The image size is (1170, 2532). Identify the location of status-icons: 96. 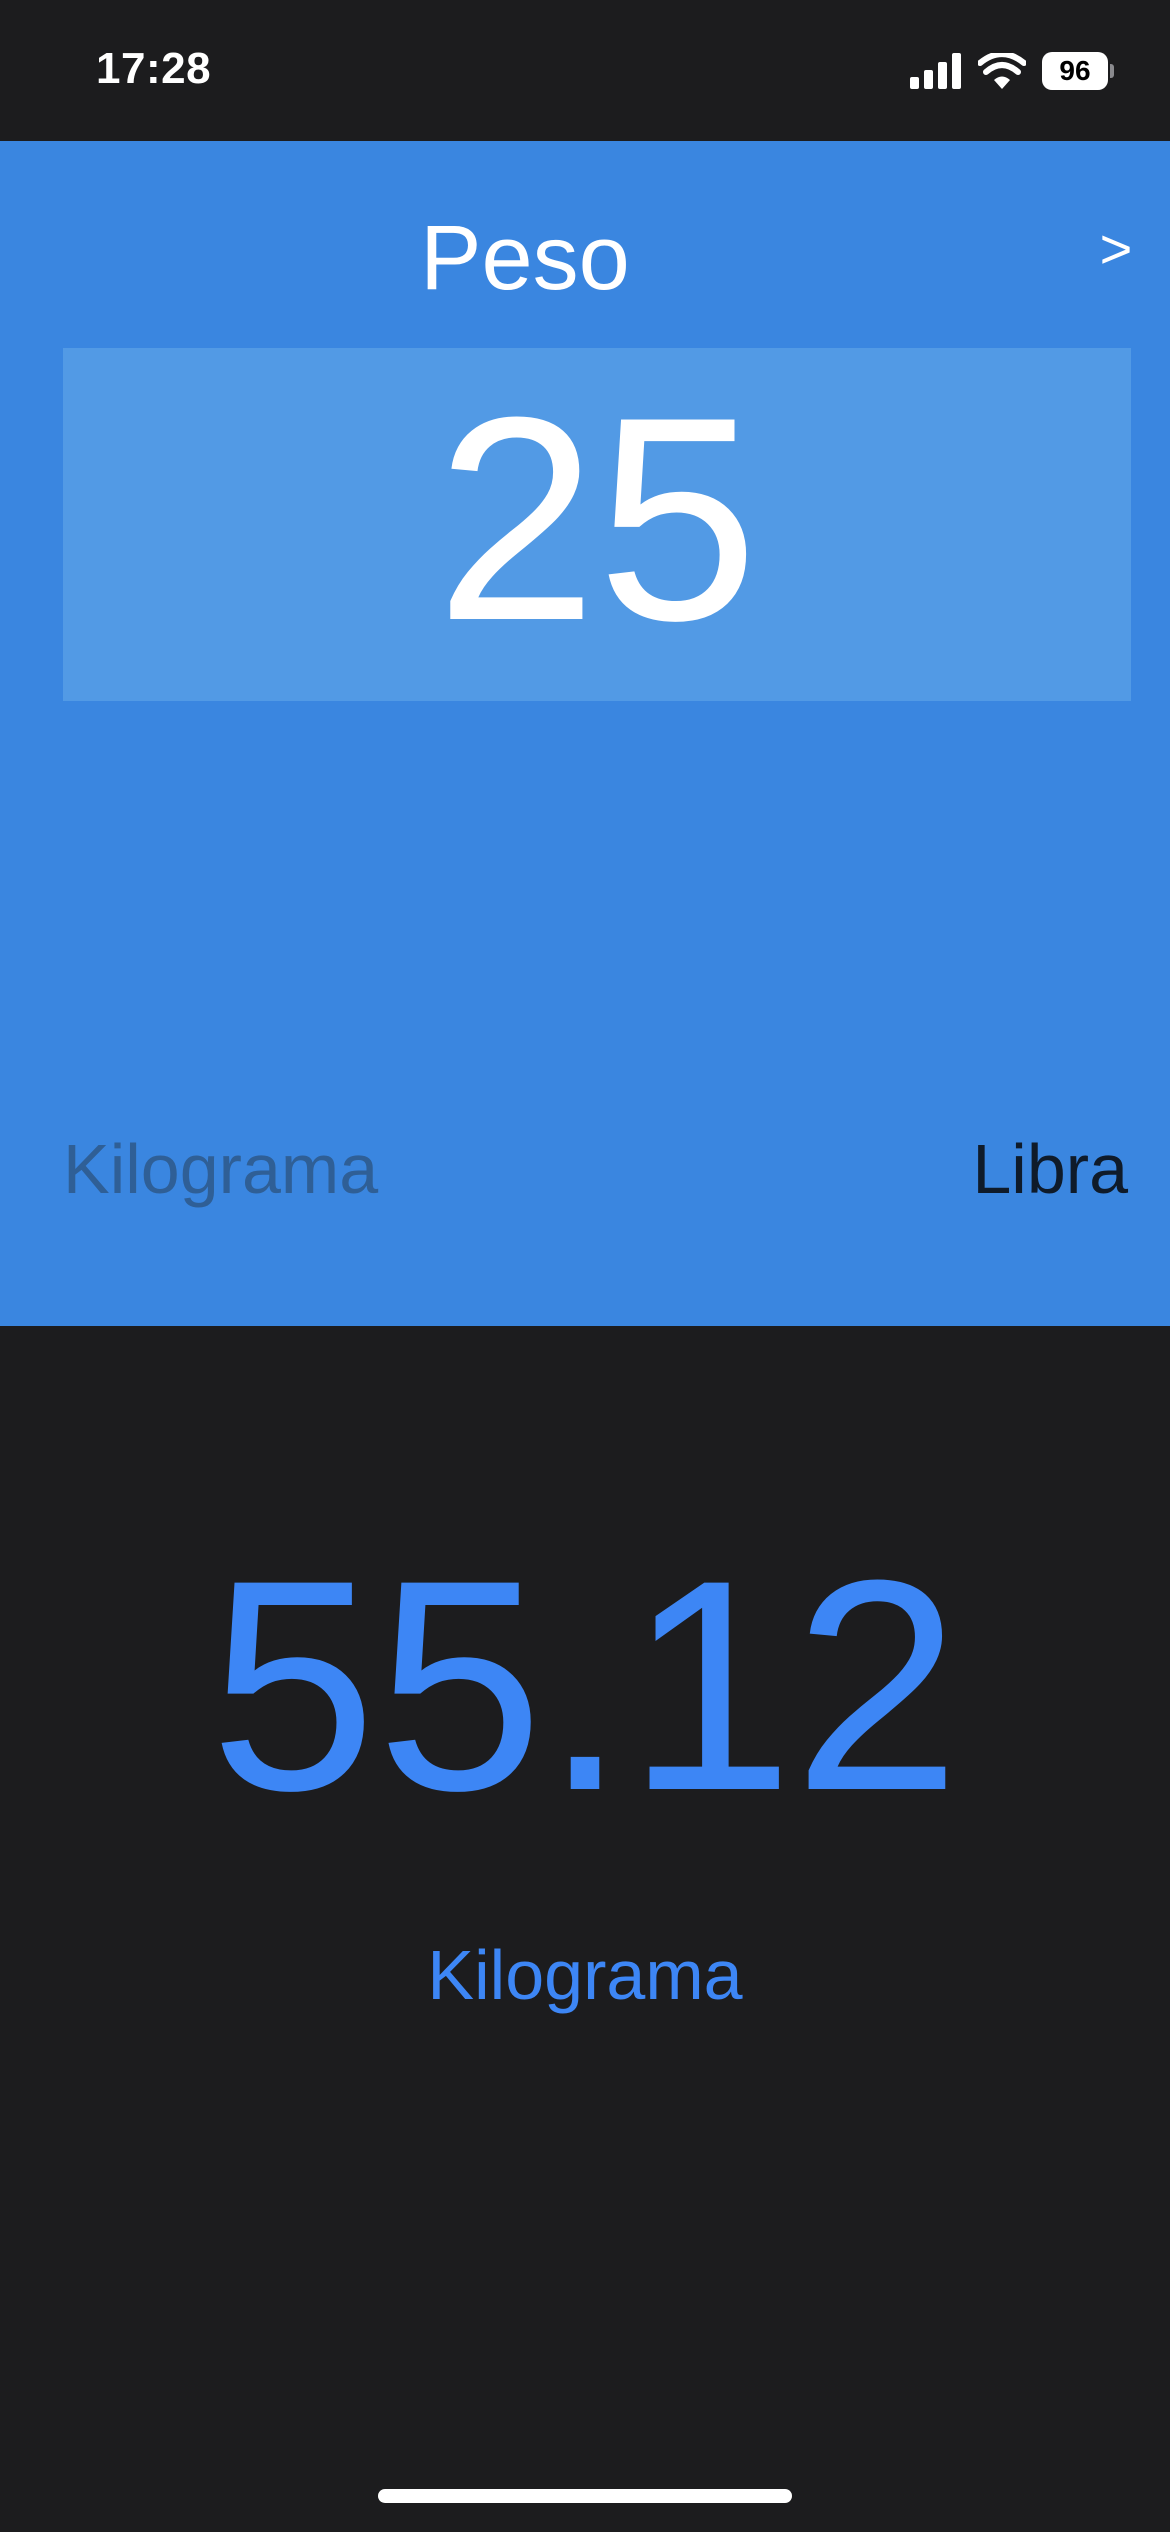
(1012, 71).